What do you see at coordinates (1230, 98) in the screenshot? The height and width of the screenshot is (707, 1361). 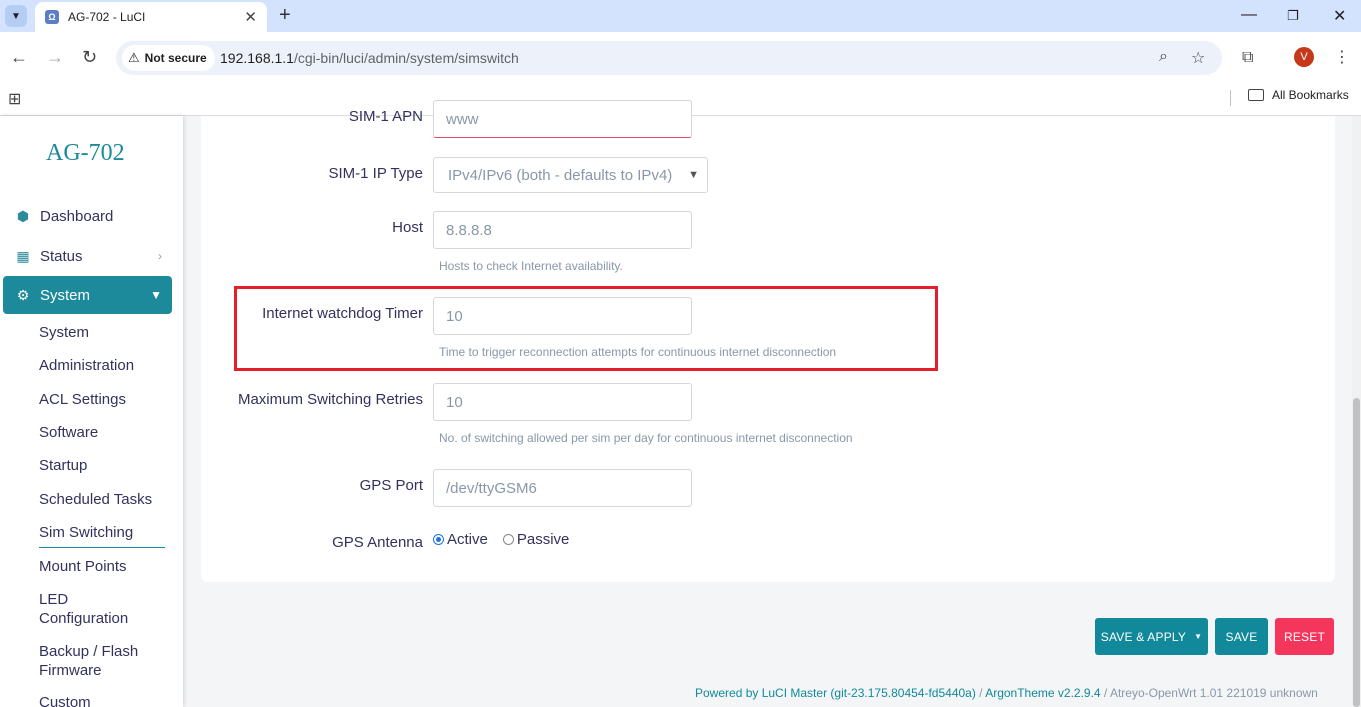 I see `bookmarks-divider` at bounding box center [1230, 98].